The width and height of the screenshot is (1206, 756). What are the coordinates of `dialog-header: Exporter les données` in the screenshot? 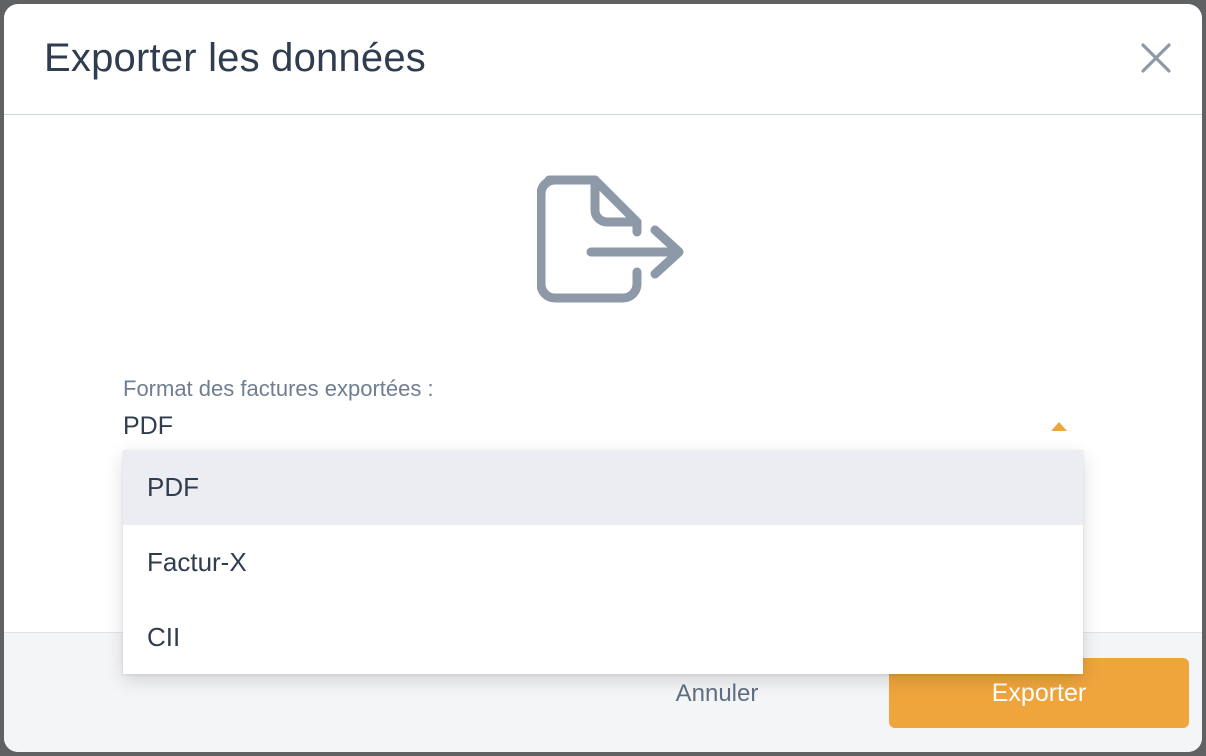 It's located at (603, 59).